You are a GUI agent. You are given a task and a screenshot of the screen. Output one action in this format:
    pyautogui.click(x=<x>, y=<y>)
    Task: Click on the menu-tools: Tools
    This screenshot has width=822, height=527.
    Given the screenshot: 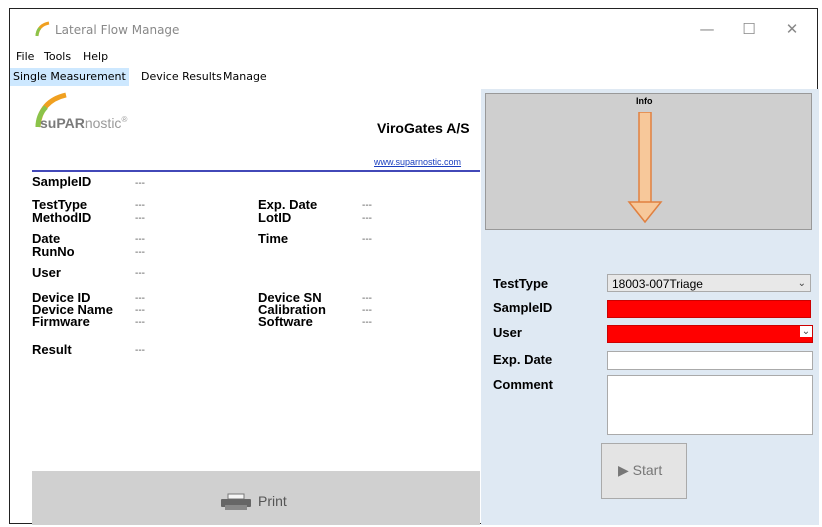 What is the action you would take?
    pyautogui.click(x=57, y=56)
    